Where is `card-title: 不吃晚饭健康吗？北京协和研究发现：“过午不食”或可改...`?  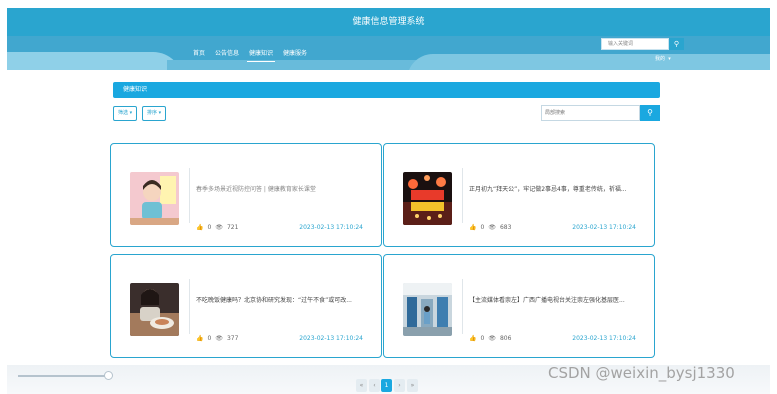
card-title: 不吃晚饭健康吗？北京协和研究发现：“过午不食”或可改... is located at coordinates (281, 299).